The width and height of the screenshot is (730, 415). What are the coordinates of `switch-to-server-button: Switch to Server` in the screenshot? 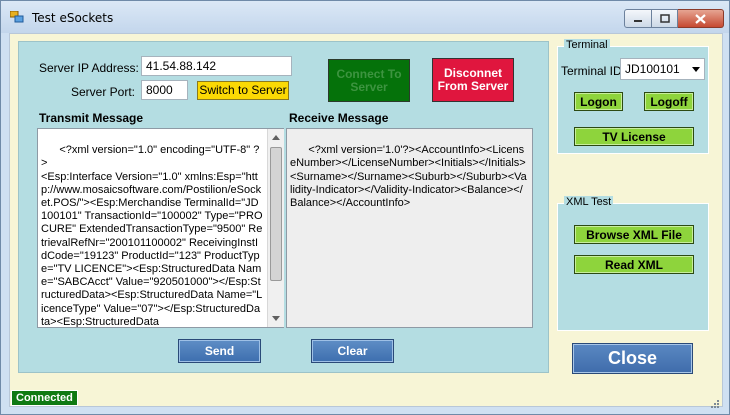 It's located at (243, 90).